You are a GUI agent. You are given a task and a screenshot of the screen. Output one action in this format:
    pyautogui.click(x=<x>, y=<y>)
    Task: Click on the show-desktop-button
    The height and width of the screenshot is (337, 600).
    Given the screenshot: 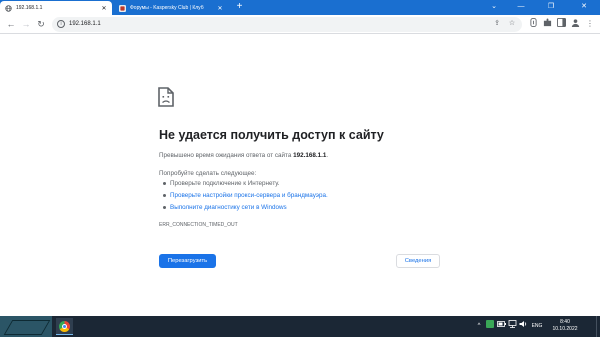 What is the action you would take?
    pyautogui.click(x=596, y=326)
    